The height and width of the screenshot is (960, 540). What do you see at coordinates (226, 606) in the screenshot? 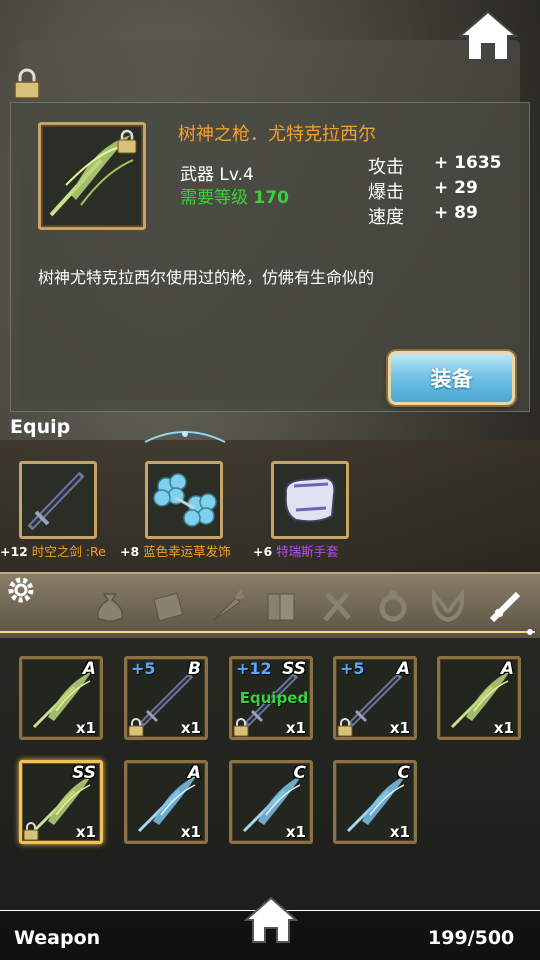
I see `carrot-icon` at bounding box center [226, 606].